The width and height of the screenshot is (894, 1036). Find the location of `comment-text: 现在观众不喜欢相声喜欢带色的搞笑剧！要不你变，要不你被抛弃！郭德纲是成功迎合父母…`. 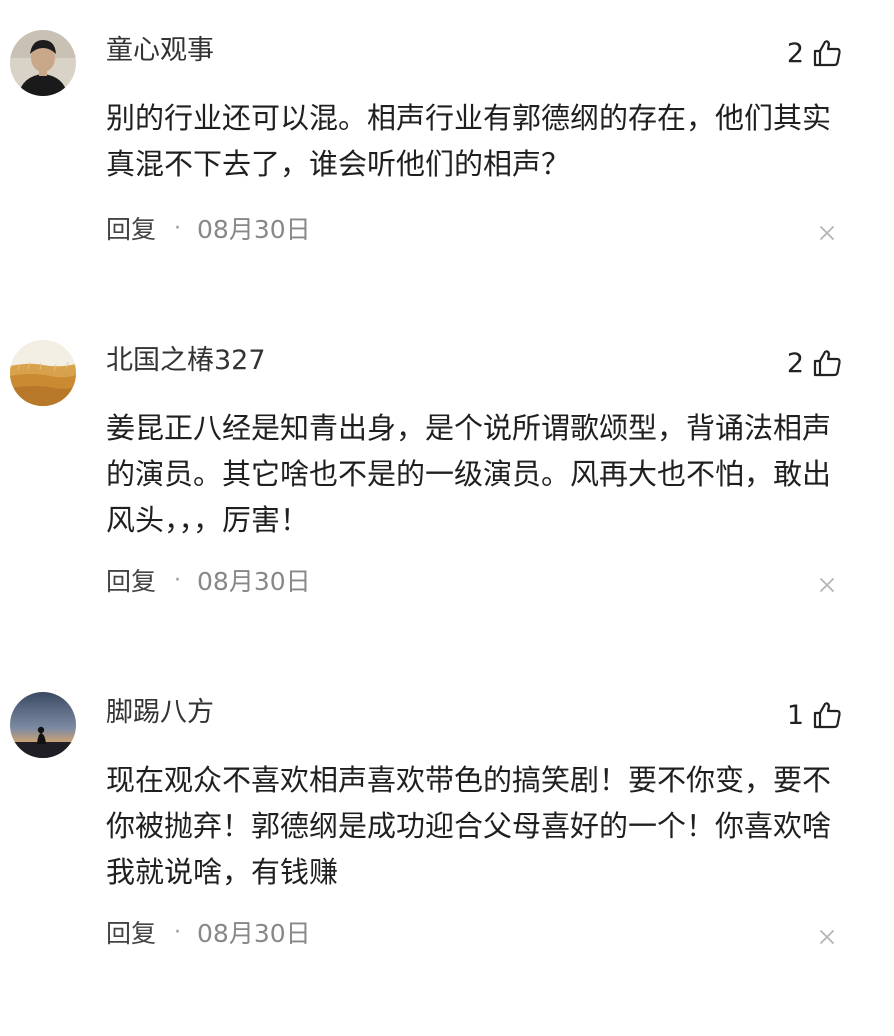

comment-text: 现在观众不喜欢相声喜欢带色的搞笑剧！要不你变，要不你被抛弃！郭德纲是成功迎合父母… is located at coordinates (469, 826).